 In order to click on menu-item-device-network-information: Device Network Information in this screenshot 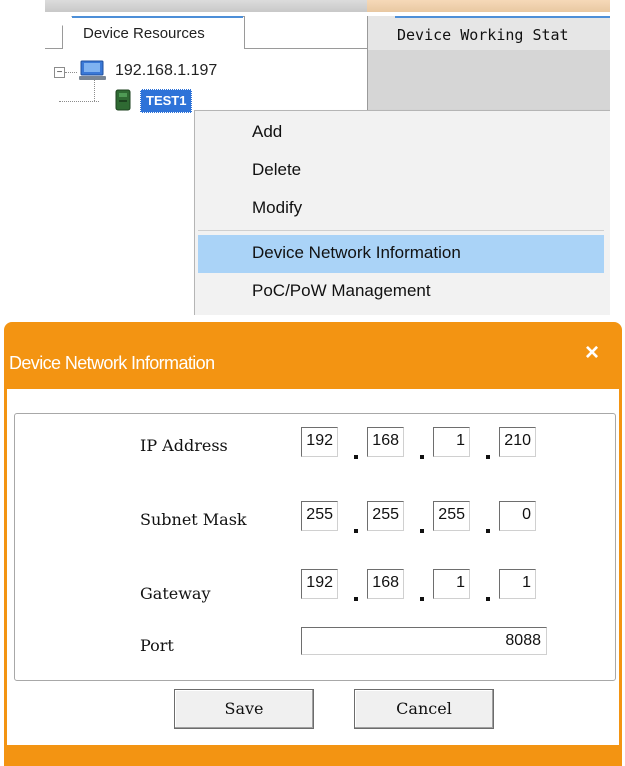, I will do `click(401, 254)`.